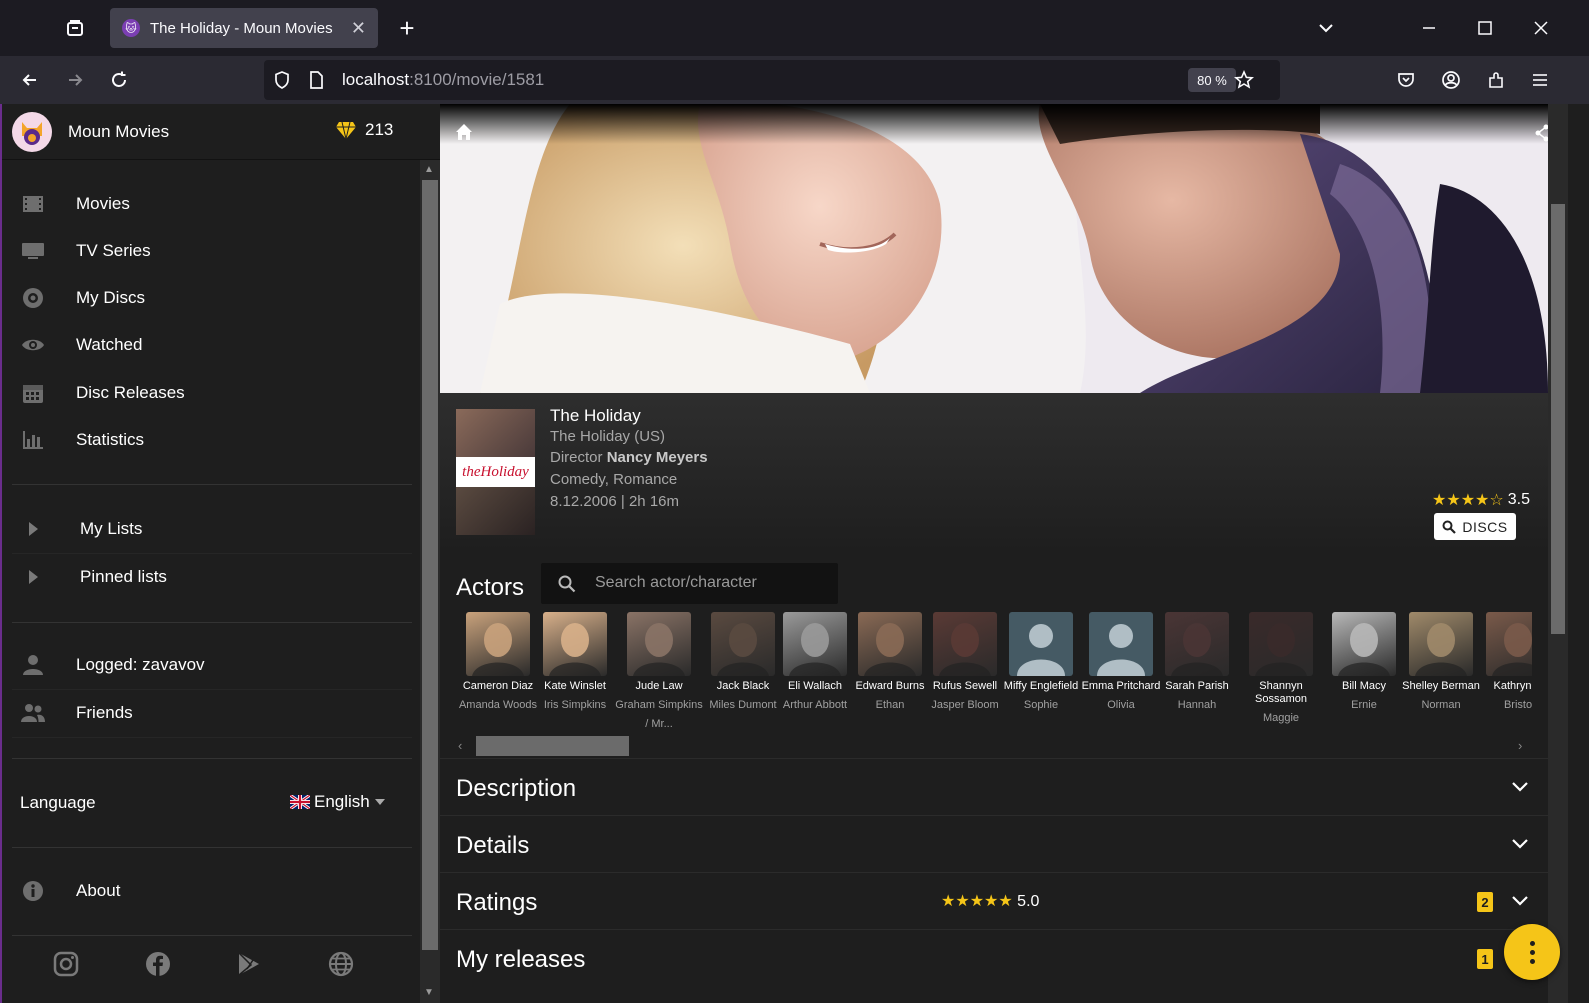 This screenshot has width=1589, height=1003. What do you see at coordinates (676, 582) in the screenshot?
I see `actor-search-placeholder: Search actor/character` at bounding box center [676, 582].